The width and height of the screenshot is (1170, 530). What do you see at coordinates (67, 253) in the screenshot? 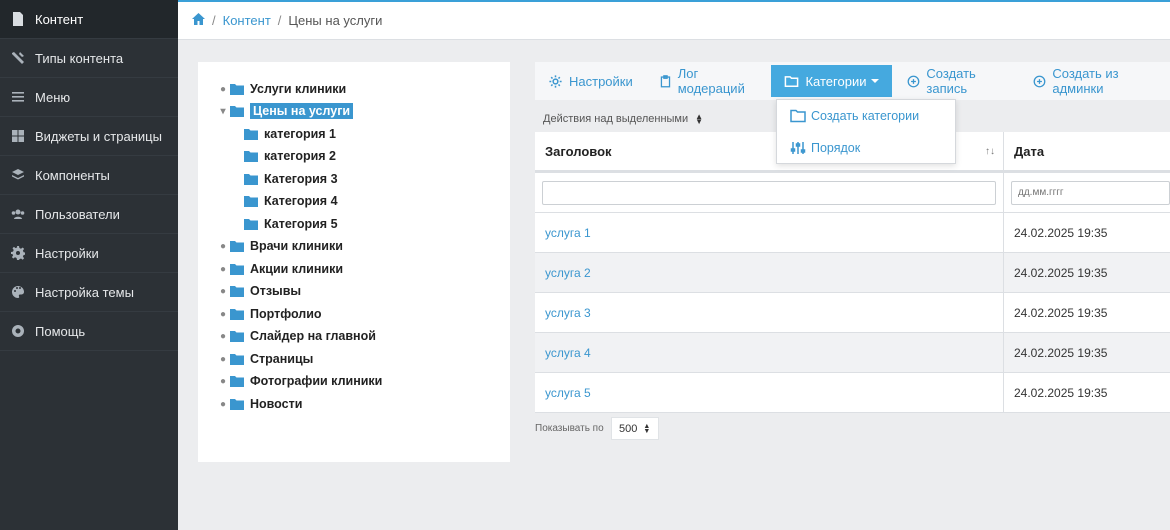
I see `sidebar-item-label: Настройки` at bounding box center [67, 253].